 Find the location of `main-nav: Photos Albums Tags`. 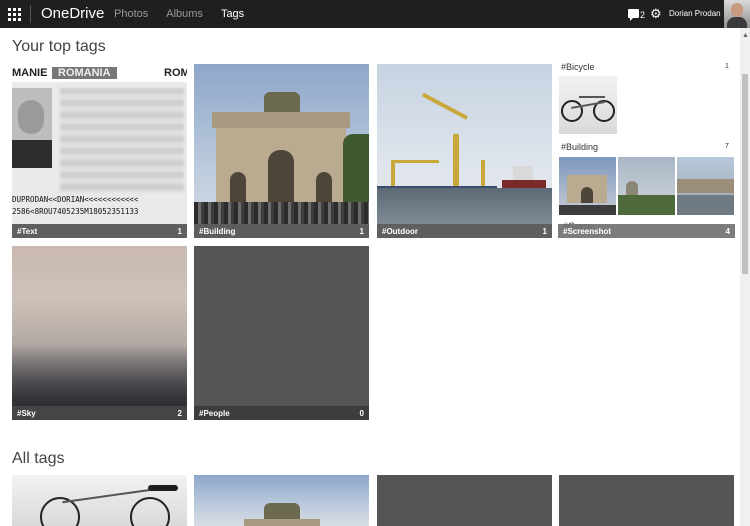

main-nav: Photos Albums Tags is located at coordinates (179, 14).